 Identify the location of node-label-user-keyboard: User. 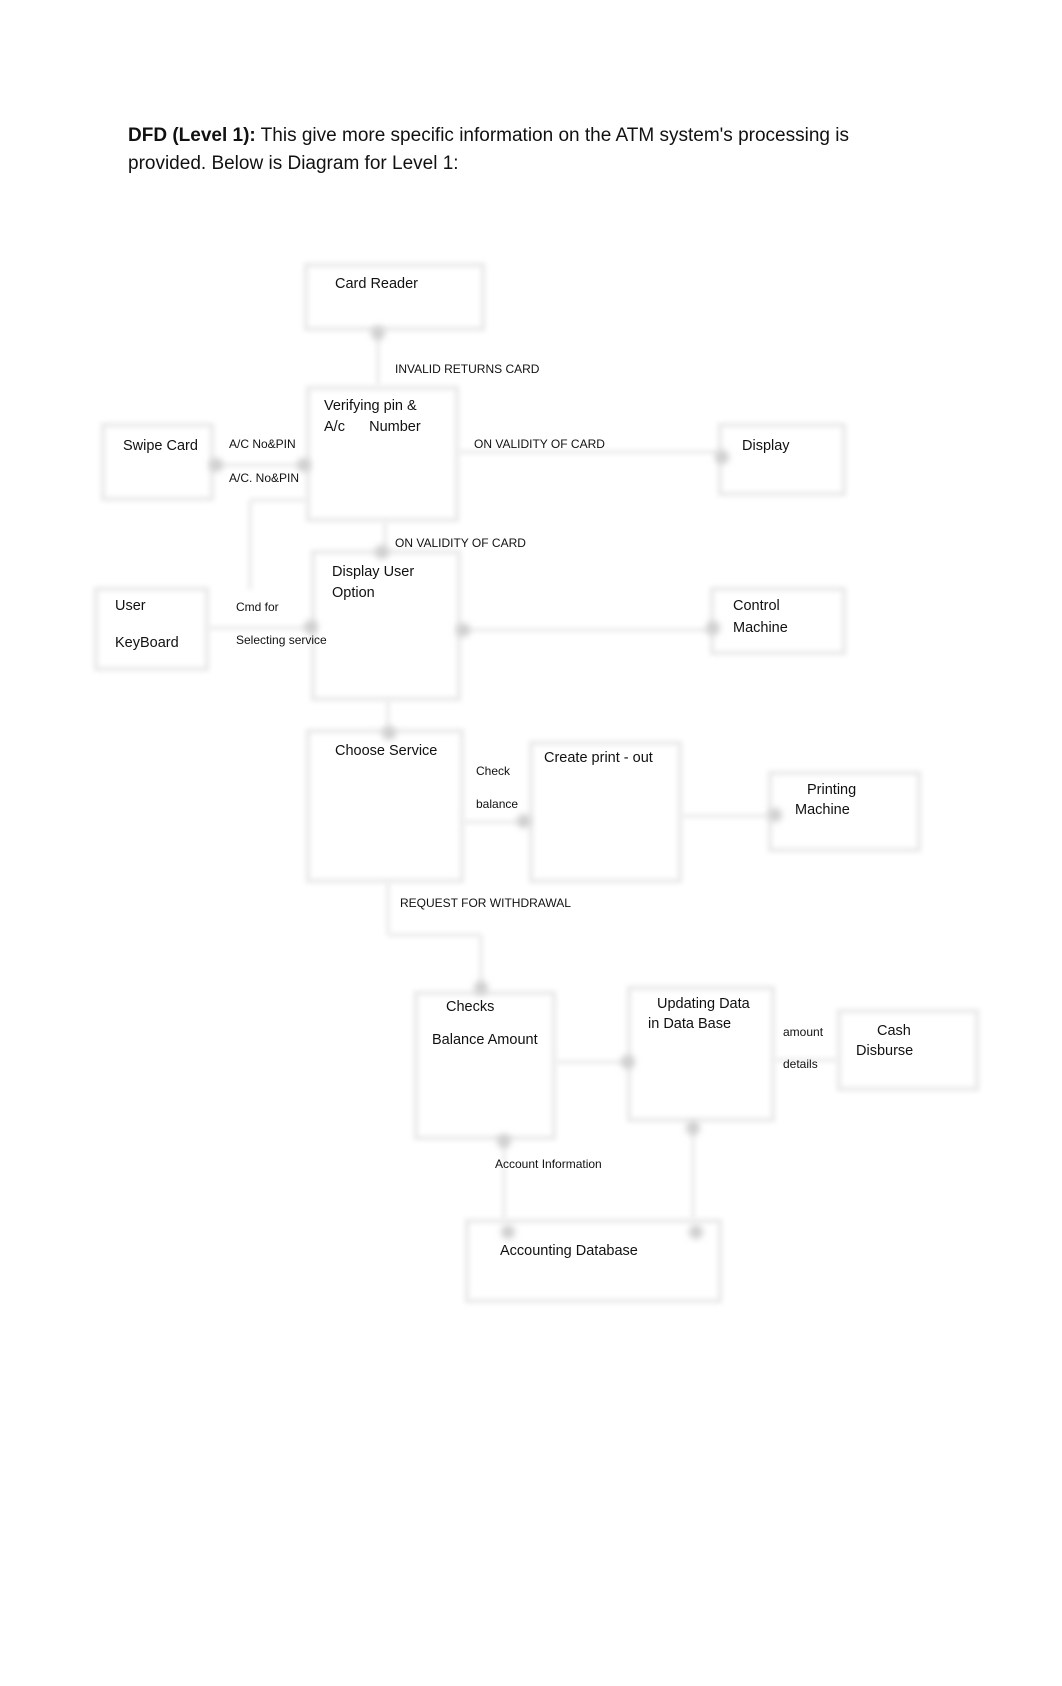
(130, 606).